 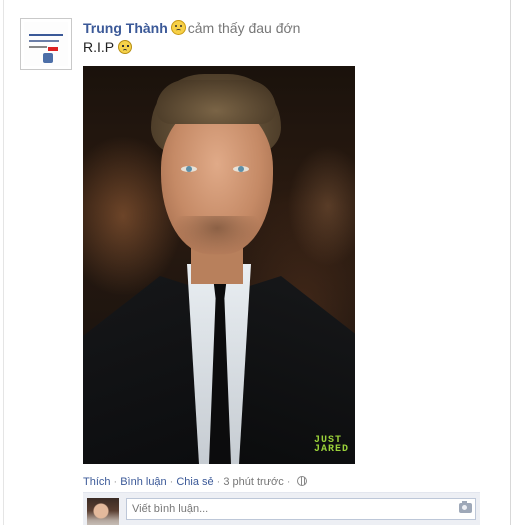 What do you see at coordinates (53, 49) in the screenshot?
I see `avatar-red-mark` at bounding box center [53, 49].